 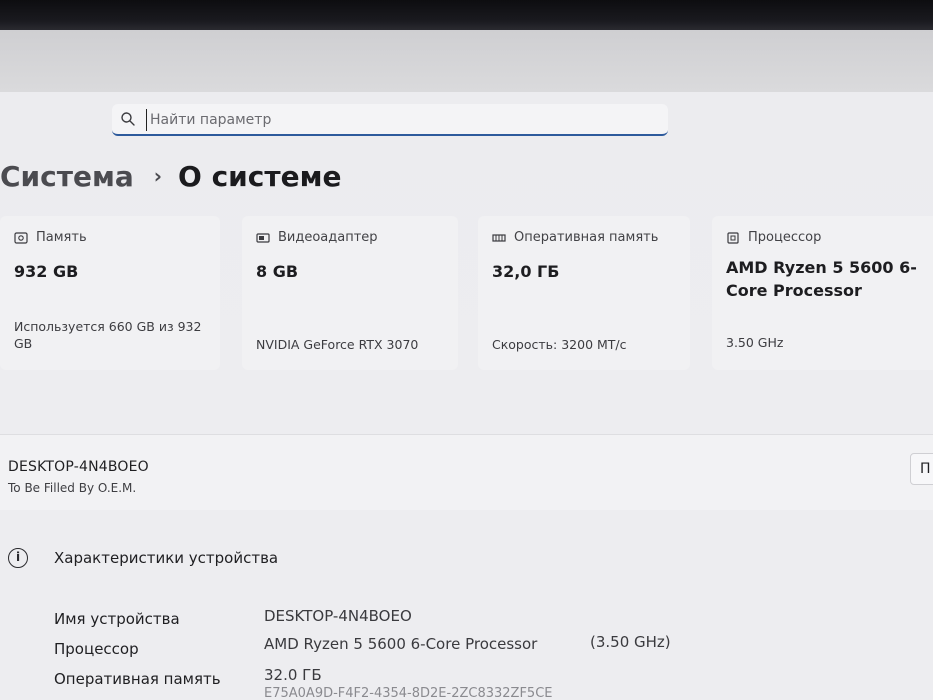 What do you see at coordinates (466, 558) in the screenshot?
I see `specs-header: i Характеристики устройства` at bounding box center [466, 558].